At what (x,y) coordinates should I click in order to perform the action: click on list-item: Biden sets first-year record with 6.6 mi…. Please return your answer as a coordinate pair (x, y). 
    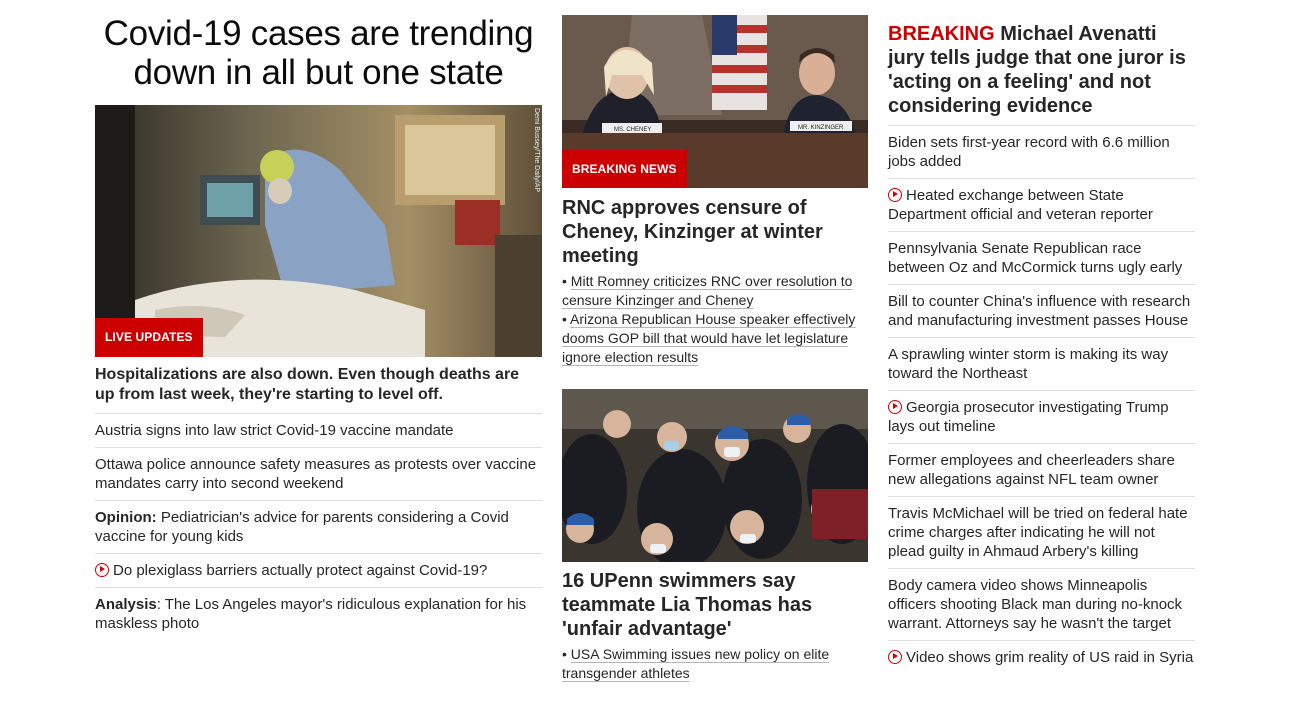
    Looking at the image, I should click on (1041, 152).